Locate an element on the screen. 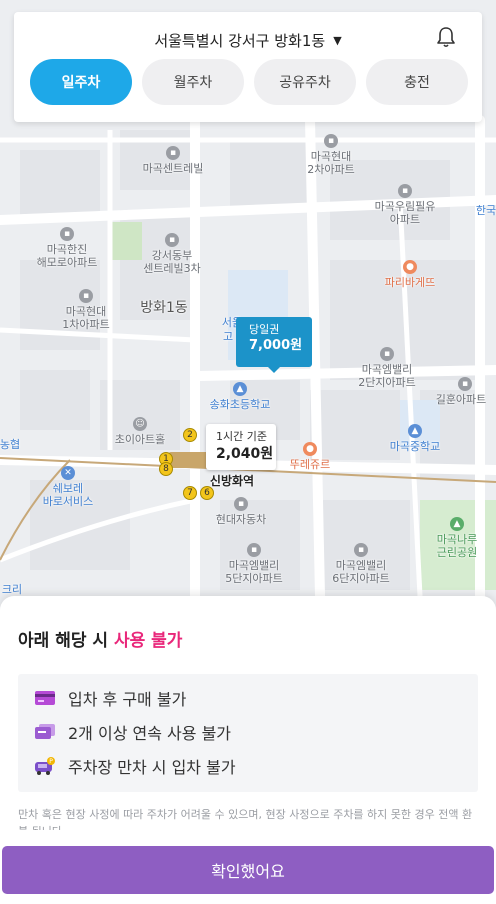  sheet-title: 아래 해당 시 사용 불가 is located at coordinates (100, 638).